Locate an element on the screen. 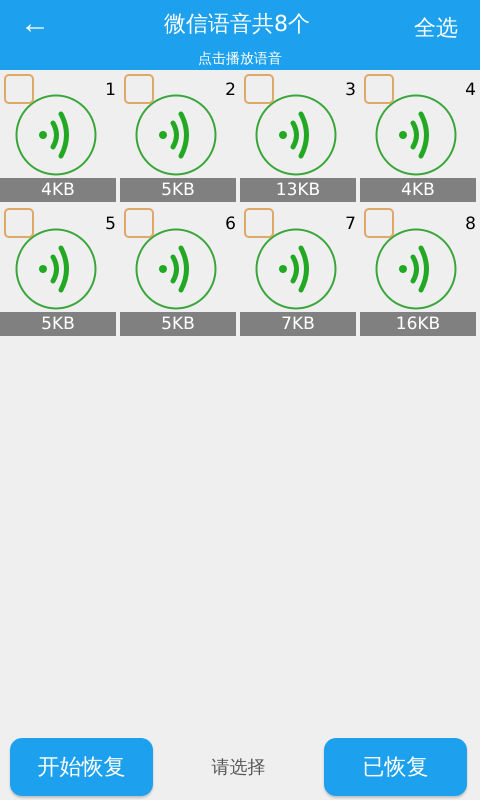 This screenshot has width=480, height=800. back-button: ← is located at coordinates (30, 24).